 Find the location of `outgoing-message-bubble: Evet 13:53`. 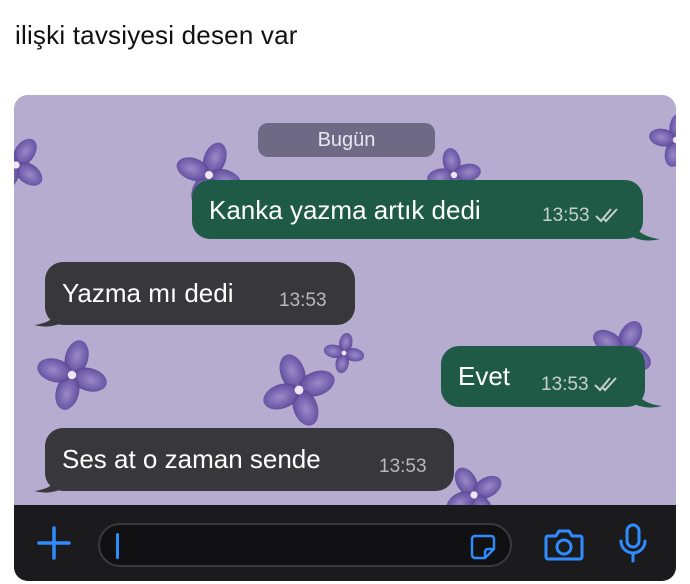

outgoing-message-bubble: Evet 13:53 is located at coordinates (543, 376).